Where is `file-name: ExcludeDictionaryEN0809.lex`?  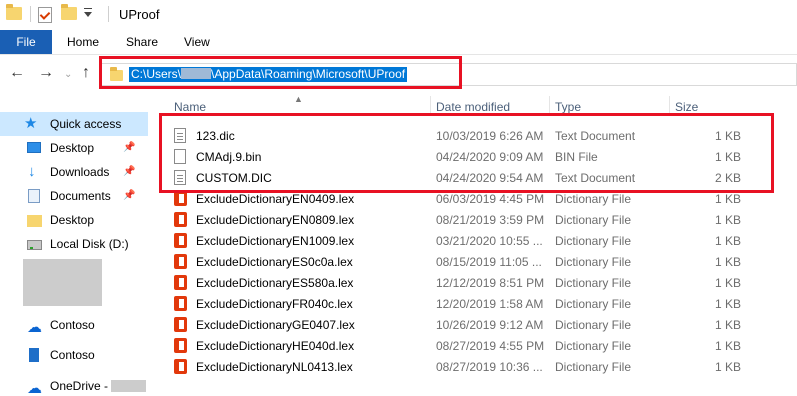 file-name: ExcludeDictionaryEN0809.lex is located at coordinates (275, 220).